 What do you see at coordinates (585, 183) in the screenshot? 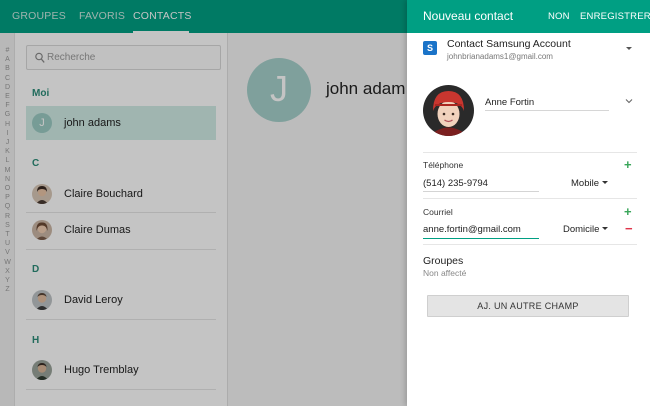
I see `phone-type-label: Mobile` at bounding box center [585, 183].